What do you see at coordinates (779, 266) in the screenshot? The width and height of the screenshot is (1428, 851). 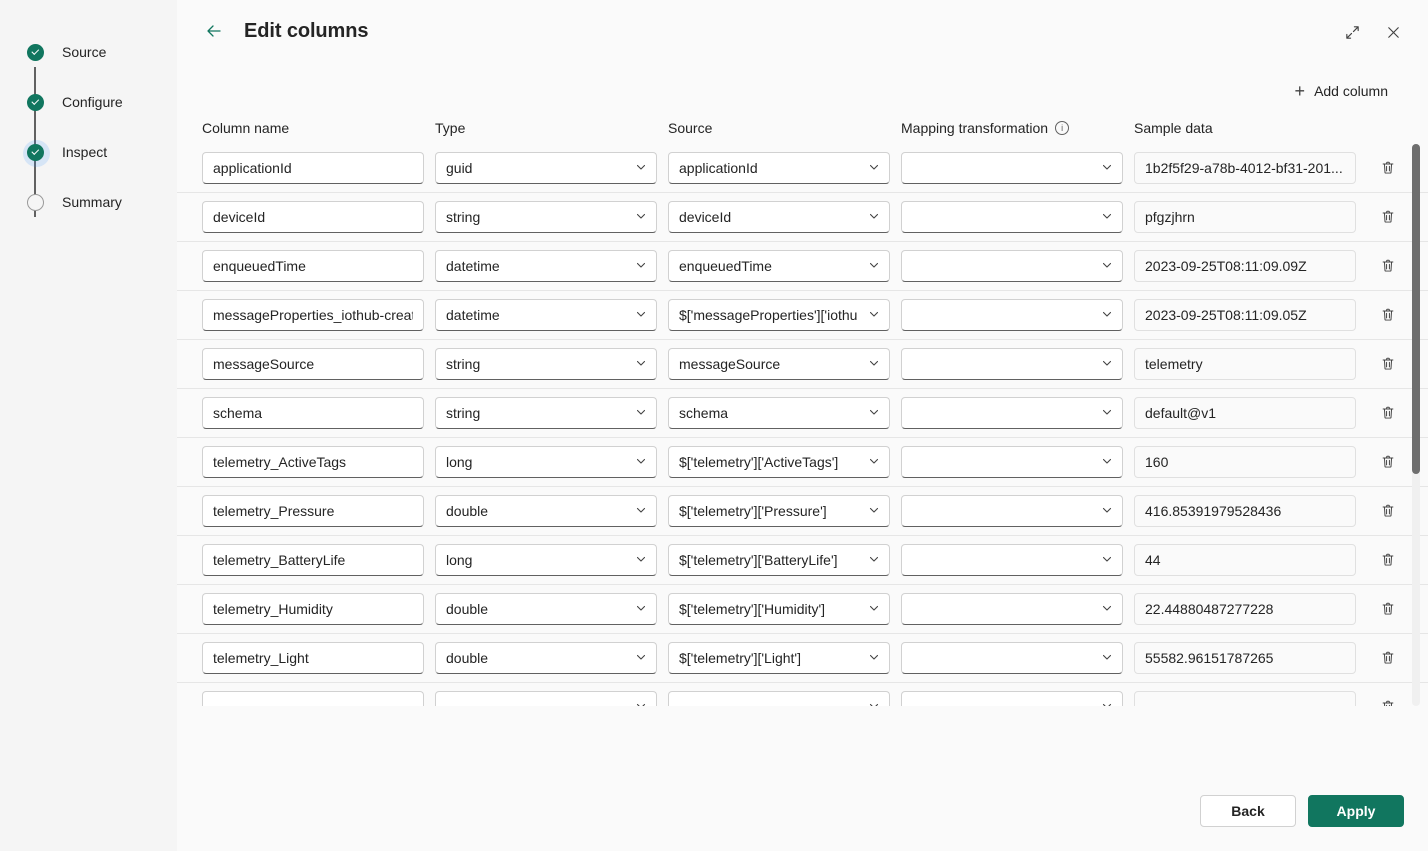 I see `source-select: enqueuedTime` at bounding box center [779, 266].